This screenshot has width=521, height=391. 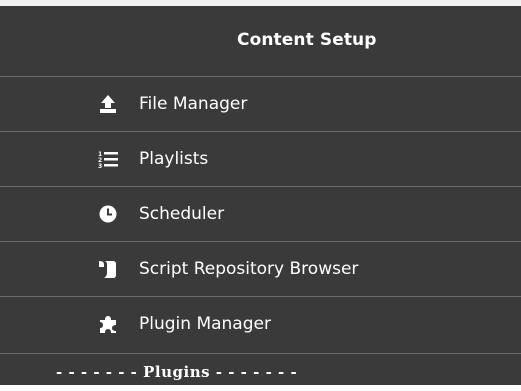 I want to click on menu-item-label: Scheduler, so click(x=182, y=214).